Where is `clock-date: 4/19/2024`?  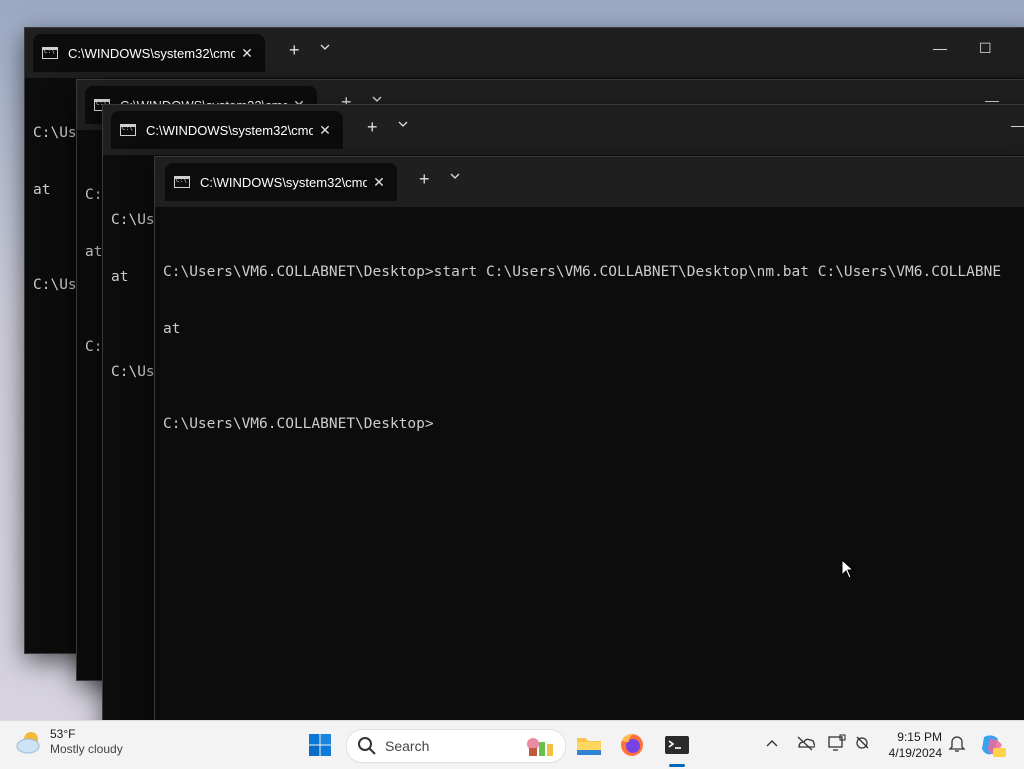 clock-date: 4/19/2024 is located at coordinates (915, 753).